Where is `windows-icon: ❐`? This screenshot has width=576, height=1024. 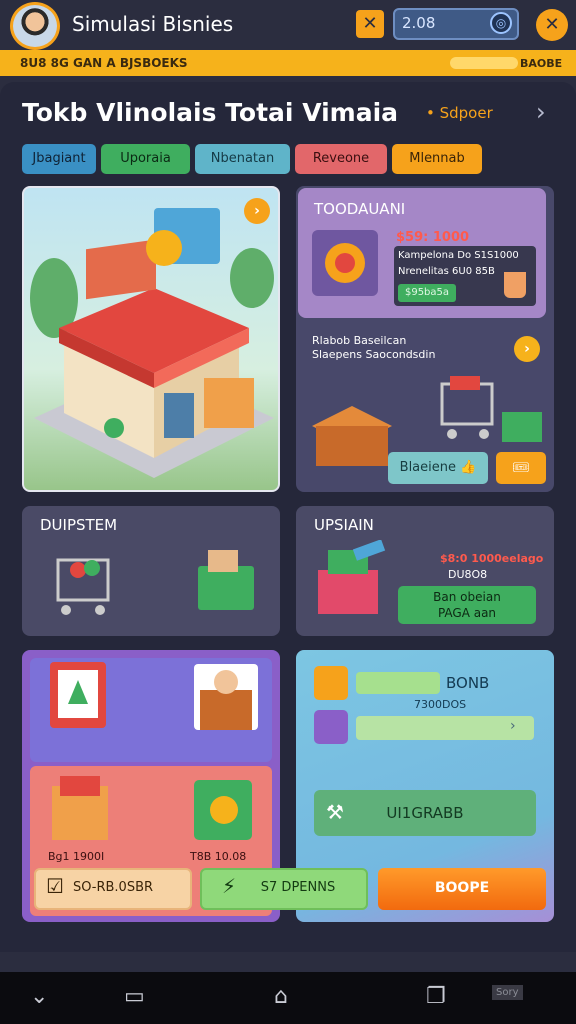
windows-icon: ❐ is located at coordinates (436, 996).